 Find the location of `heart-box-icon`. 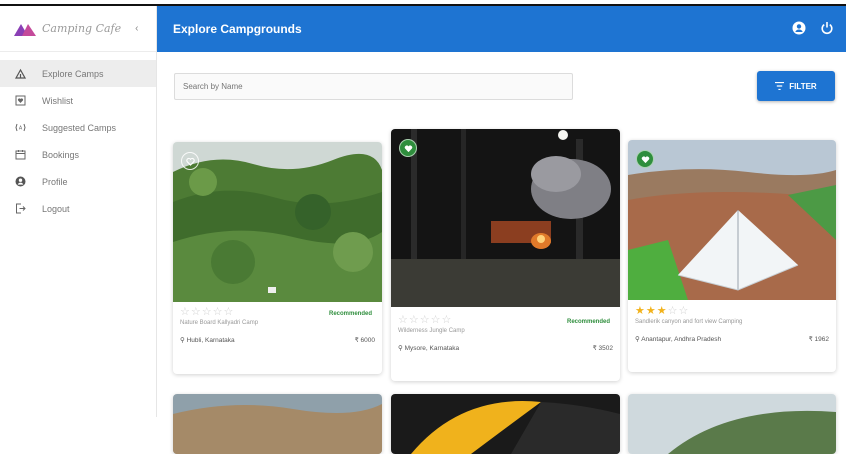

heart-box-icon is located at coordinates (20, 101).